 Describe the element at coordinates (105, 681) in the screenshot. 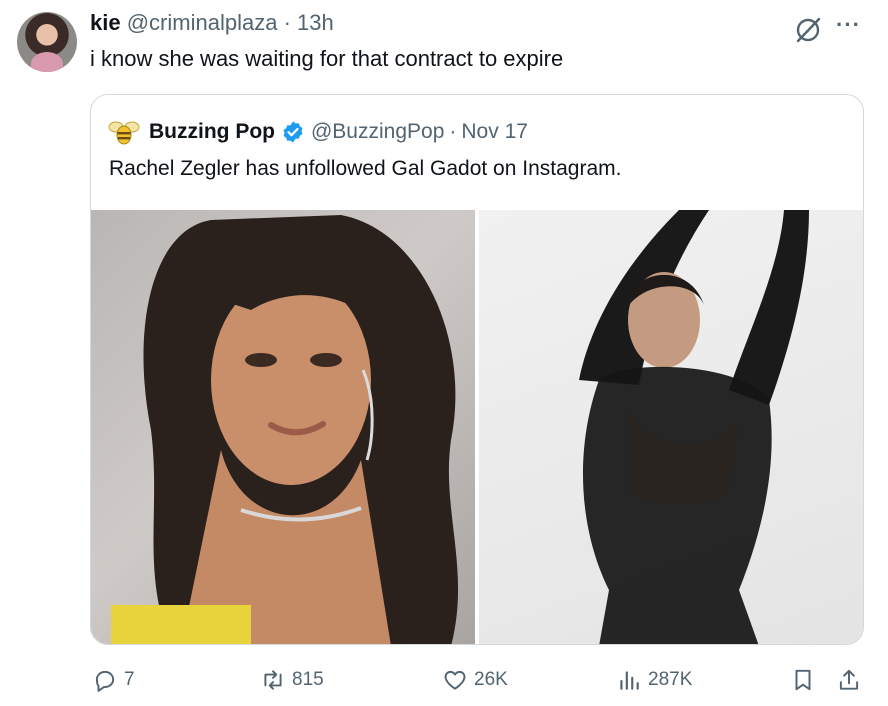

I see `reply-icon` at that location.